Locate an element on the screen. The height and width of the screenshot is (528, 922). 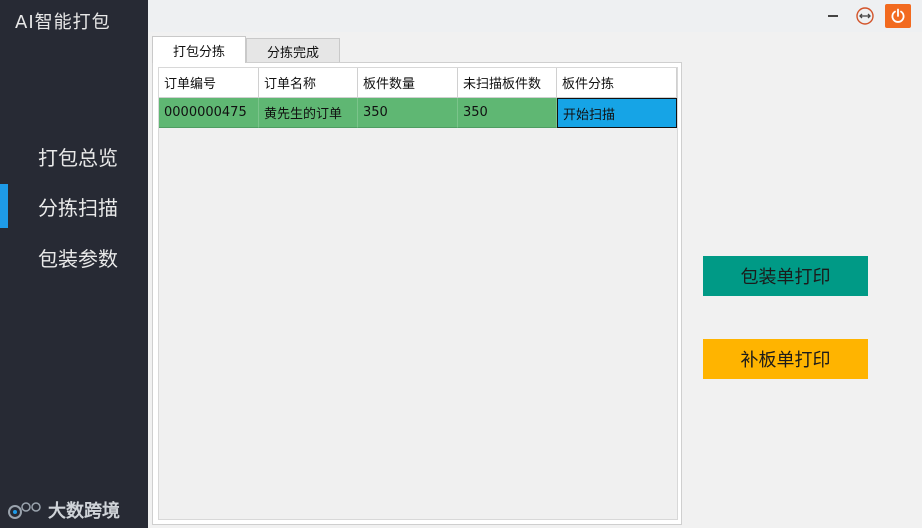
cell-order-name: 黄先生的订单 is located at coordinates (308, 113).